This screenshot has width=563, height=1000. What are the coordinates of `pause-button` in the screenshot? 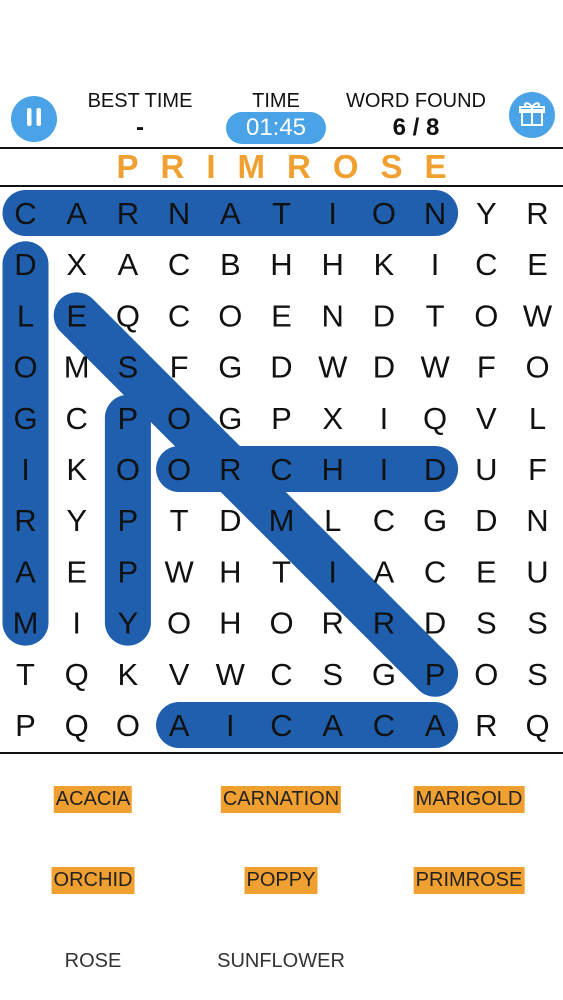 It's located at (34, 119).